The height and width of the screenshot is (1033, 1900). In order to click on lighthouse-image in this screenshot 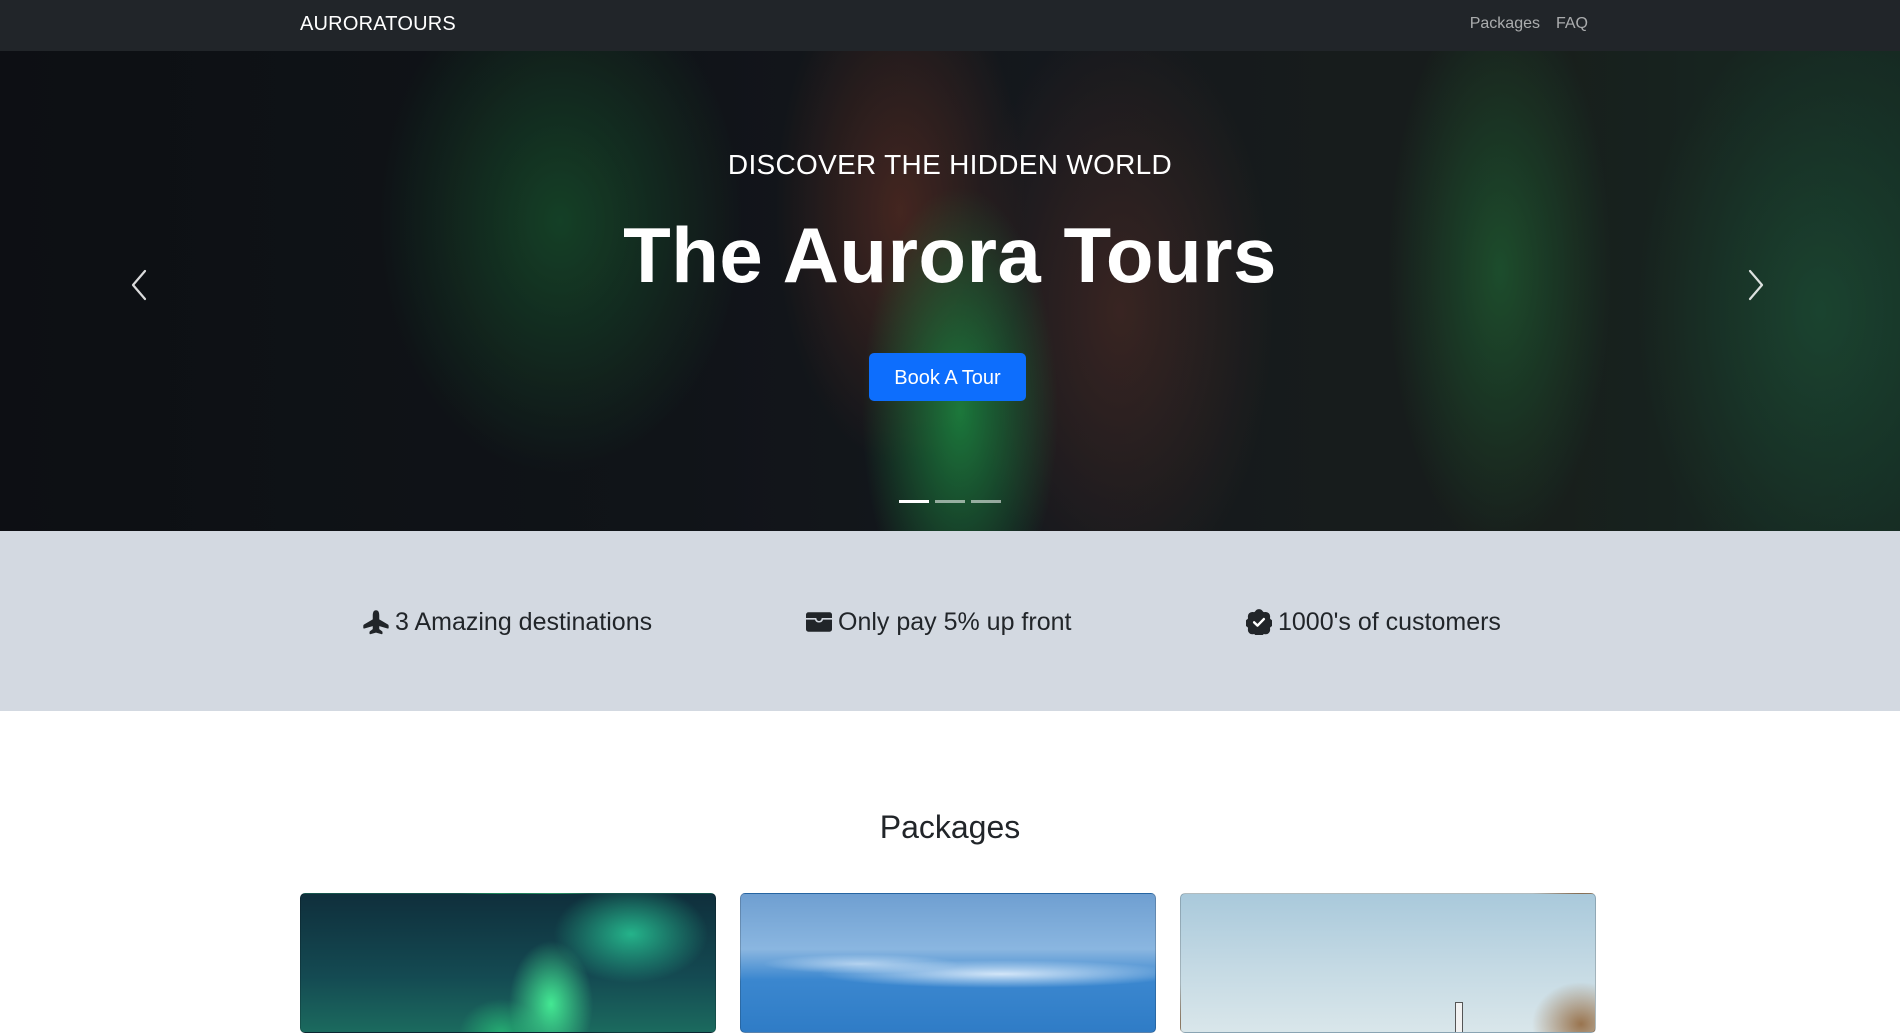, I will do `click(1459, 1017)`.